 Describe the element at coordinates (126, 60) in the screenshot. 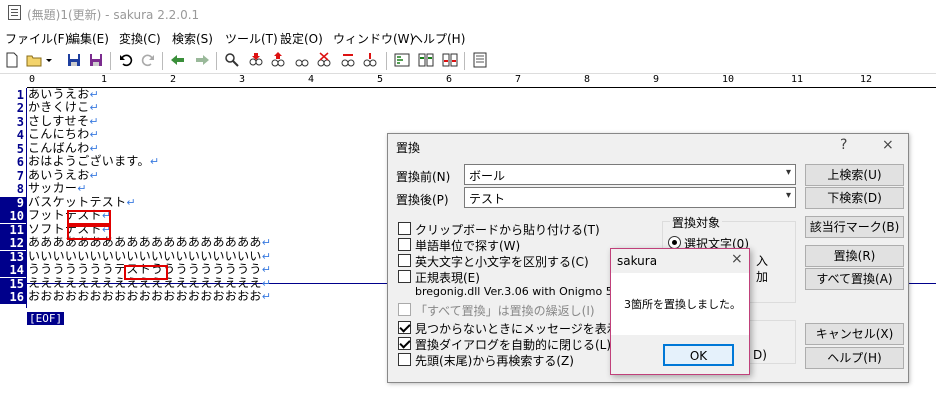

I see `undo-icon` at that location.